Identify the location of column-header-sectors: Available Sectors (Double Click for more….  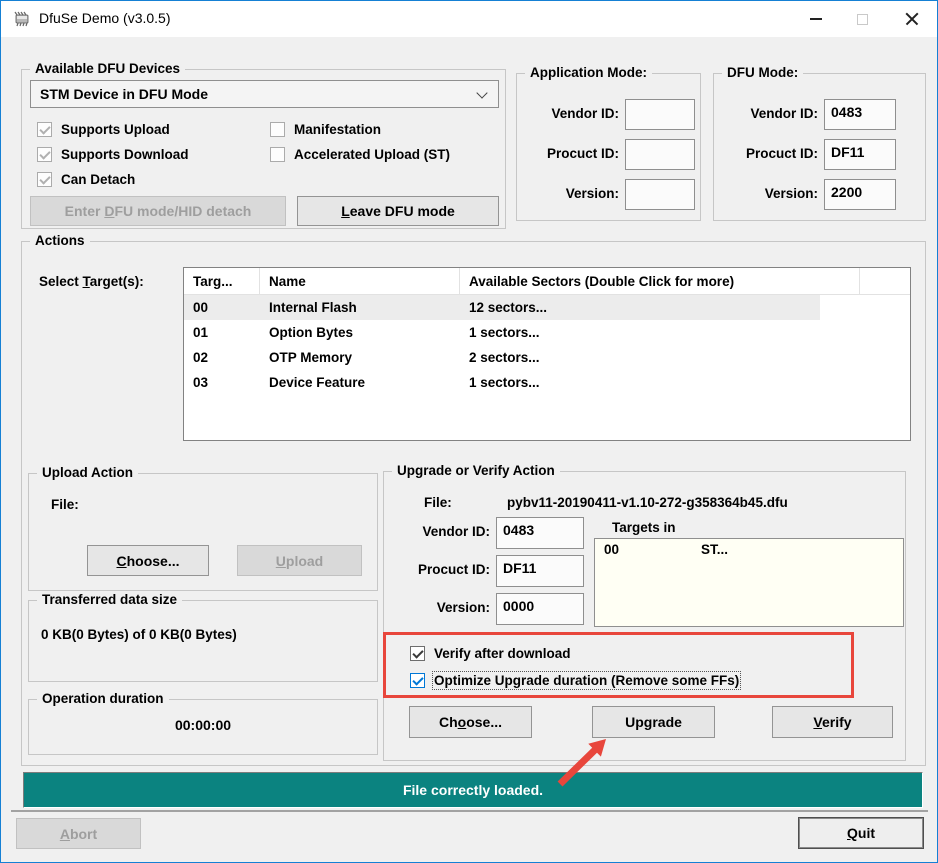
(660, 281).